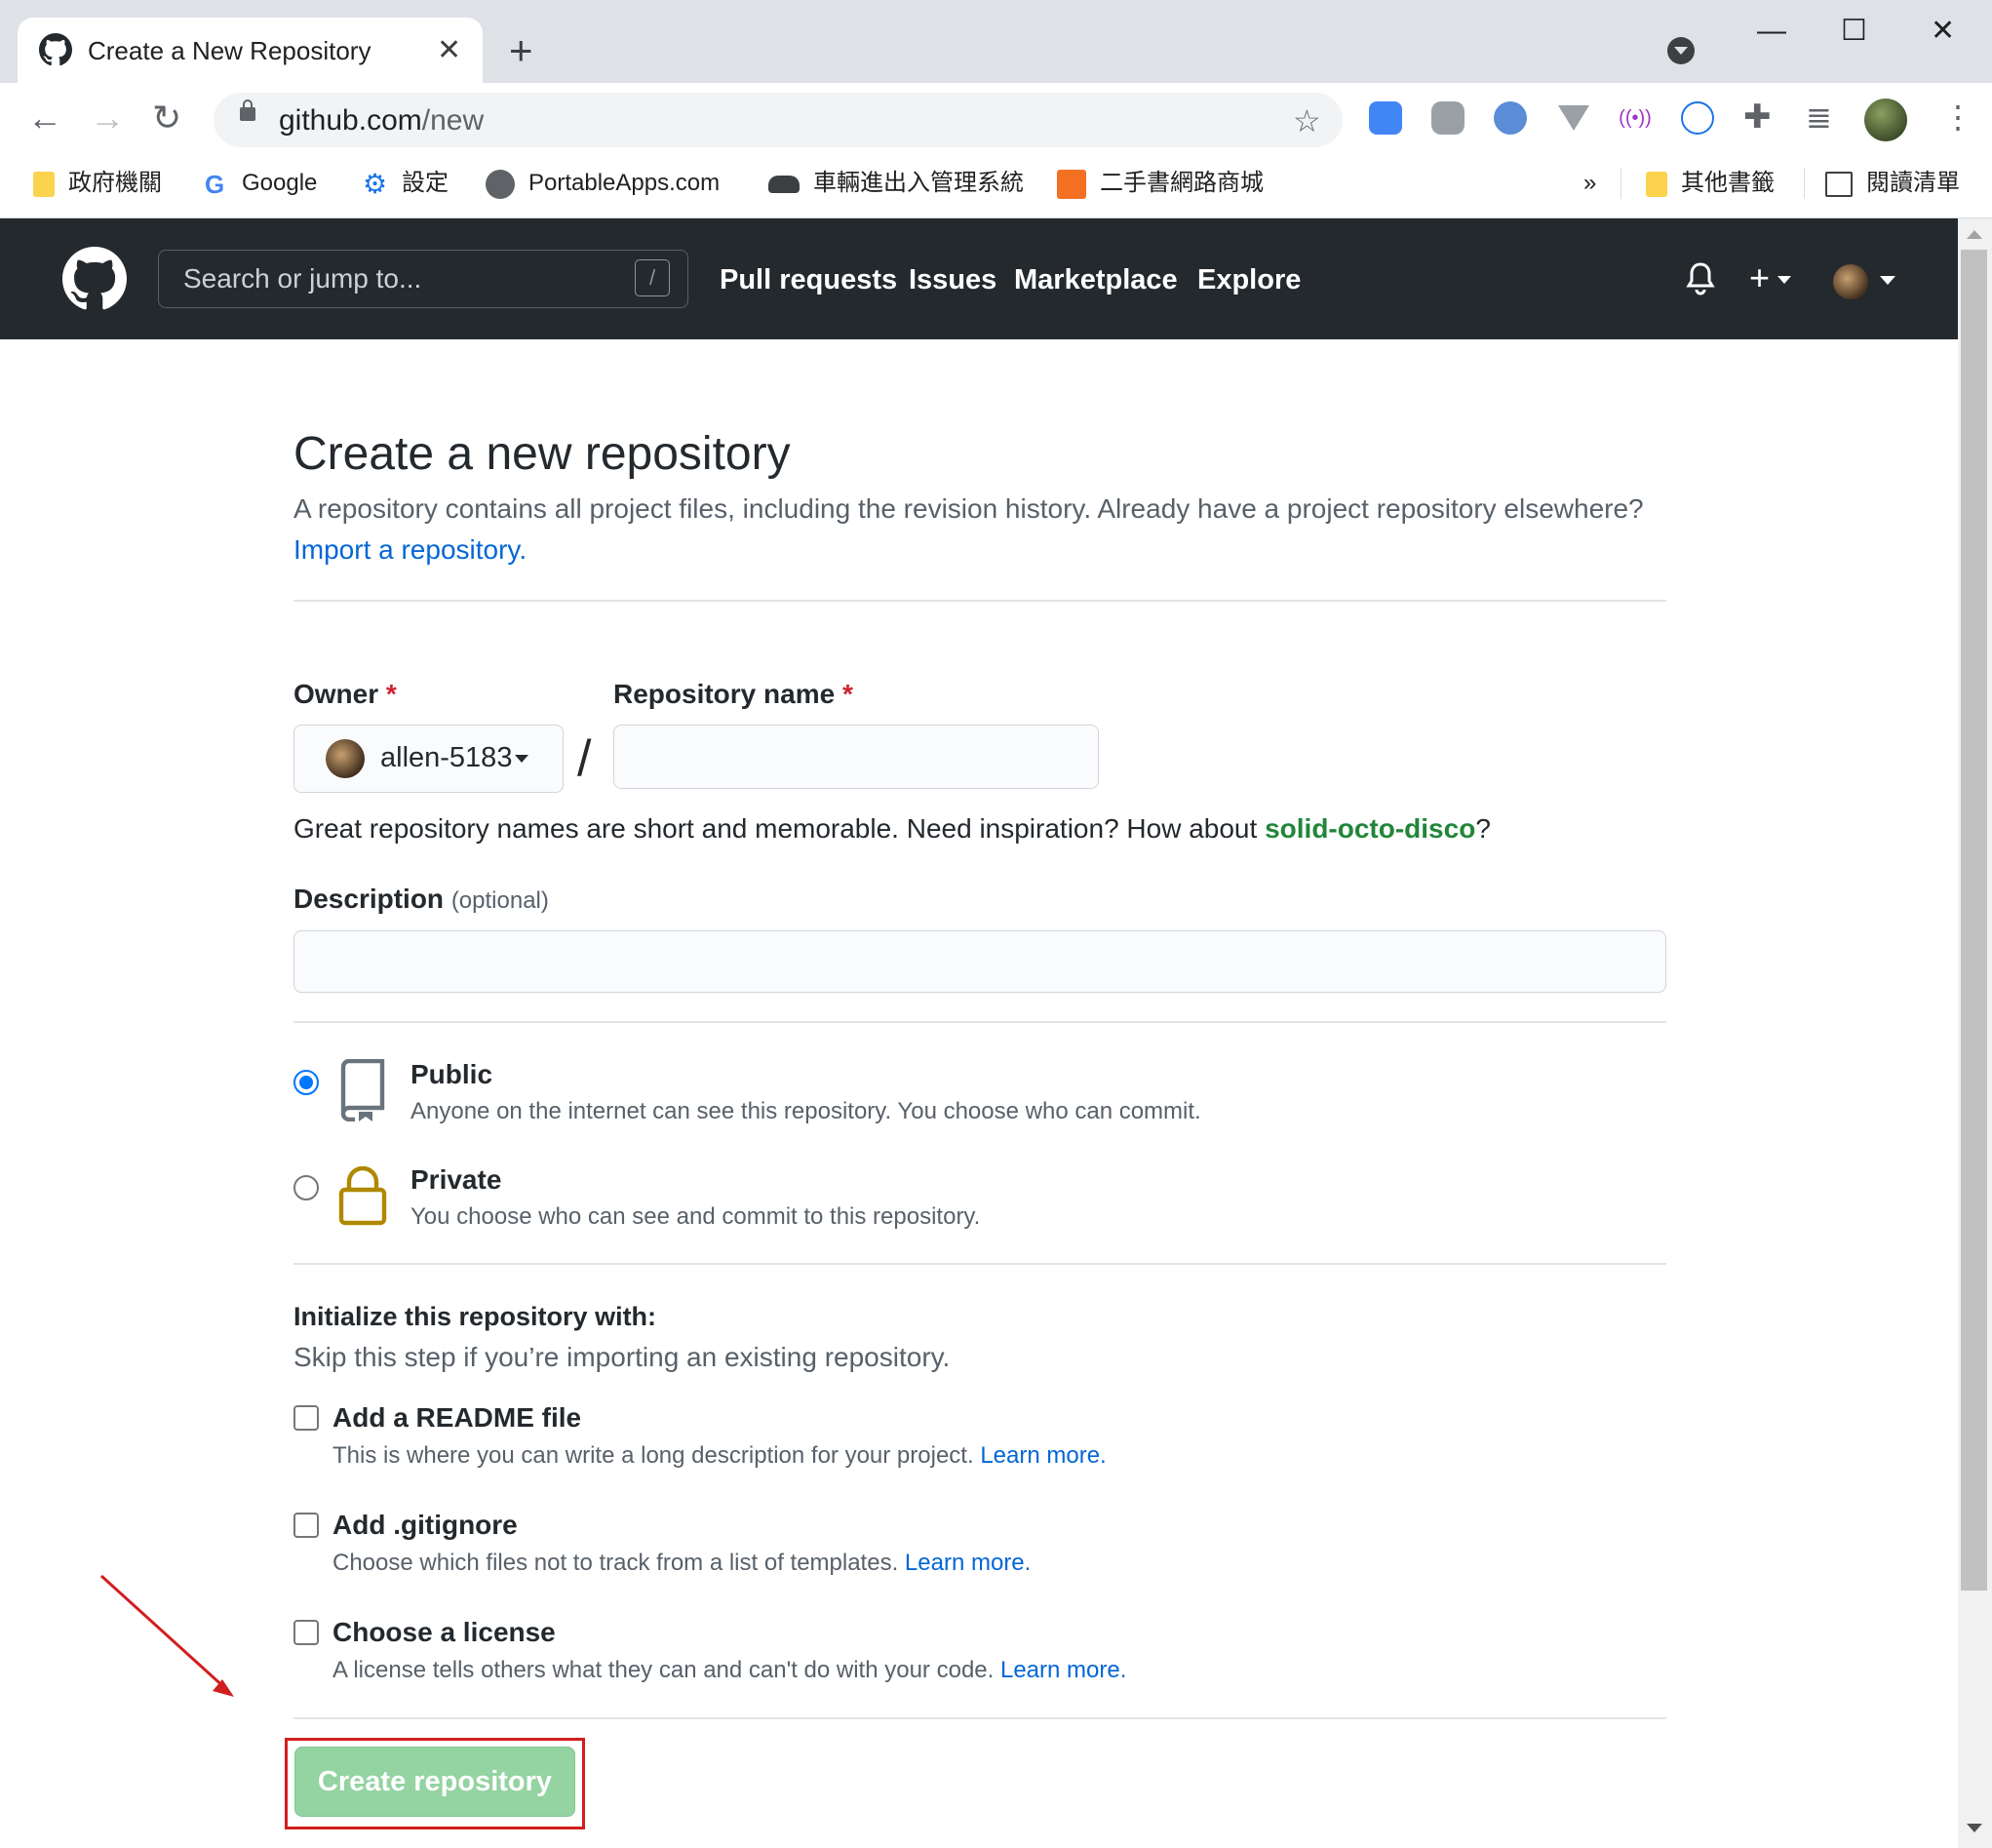 The height and width of the screenshot is (1848, 1992). Describe the element at coordinates (809, 279) in the screenshot. I see `nav-pull-requests: Pull requests` at that location.